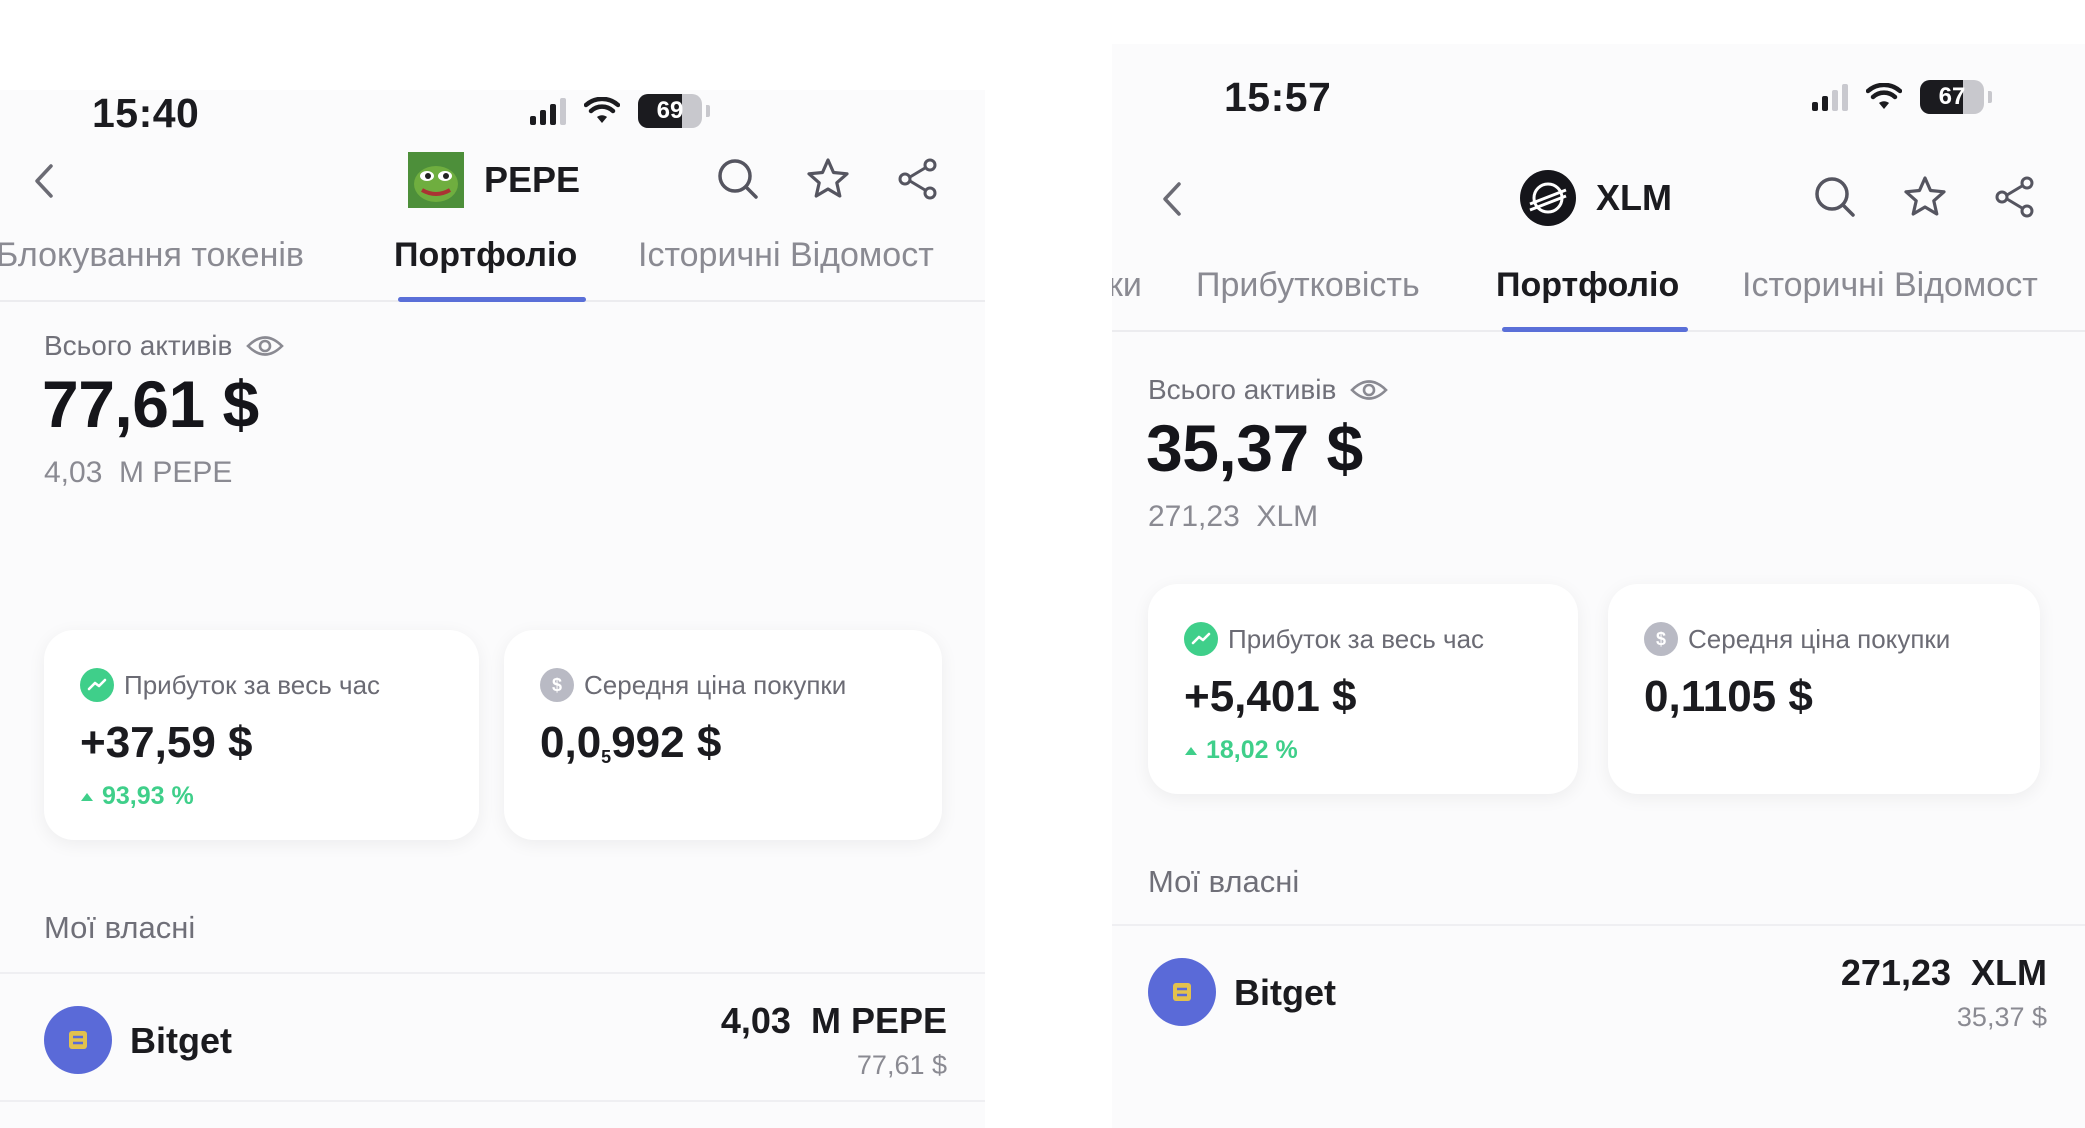 The image size is (2085, 1128). I want to click on profit-change-text: 18,02 %, so click(1252, 750).